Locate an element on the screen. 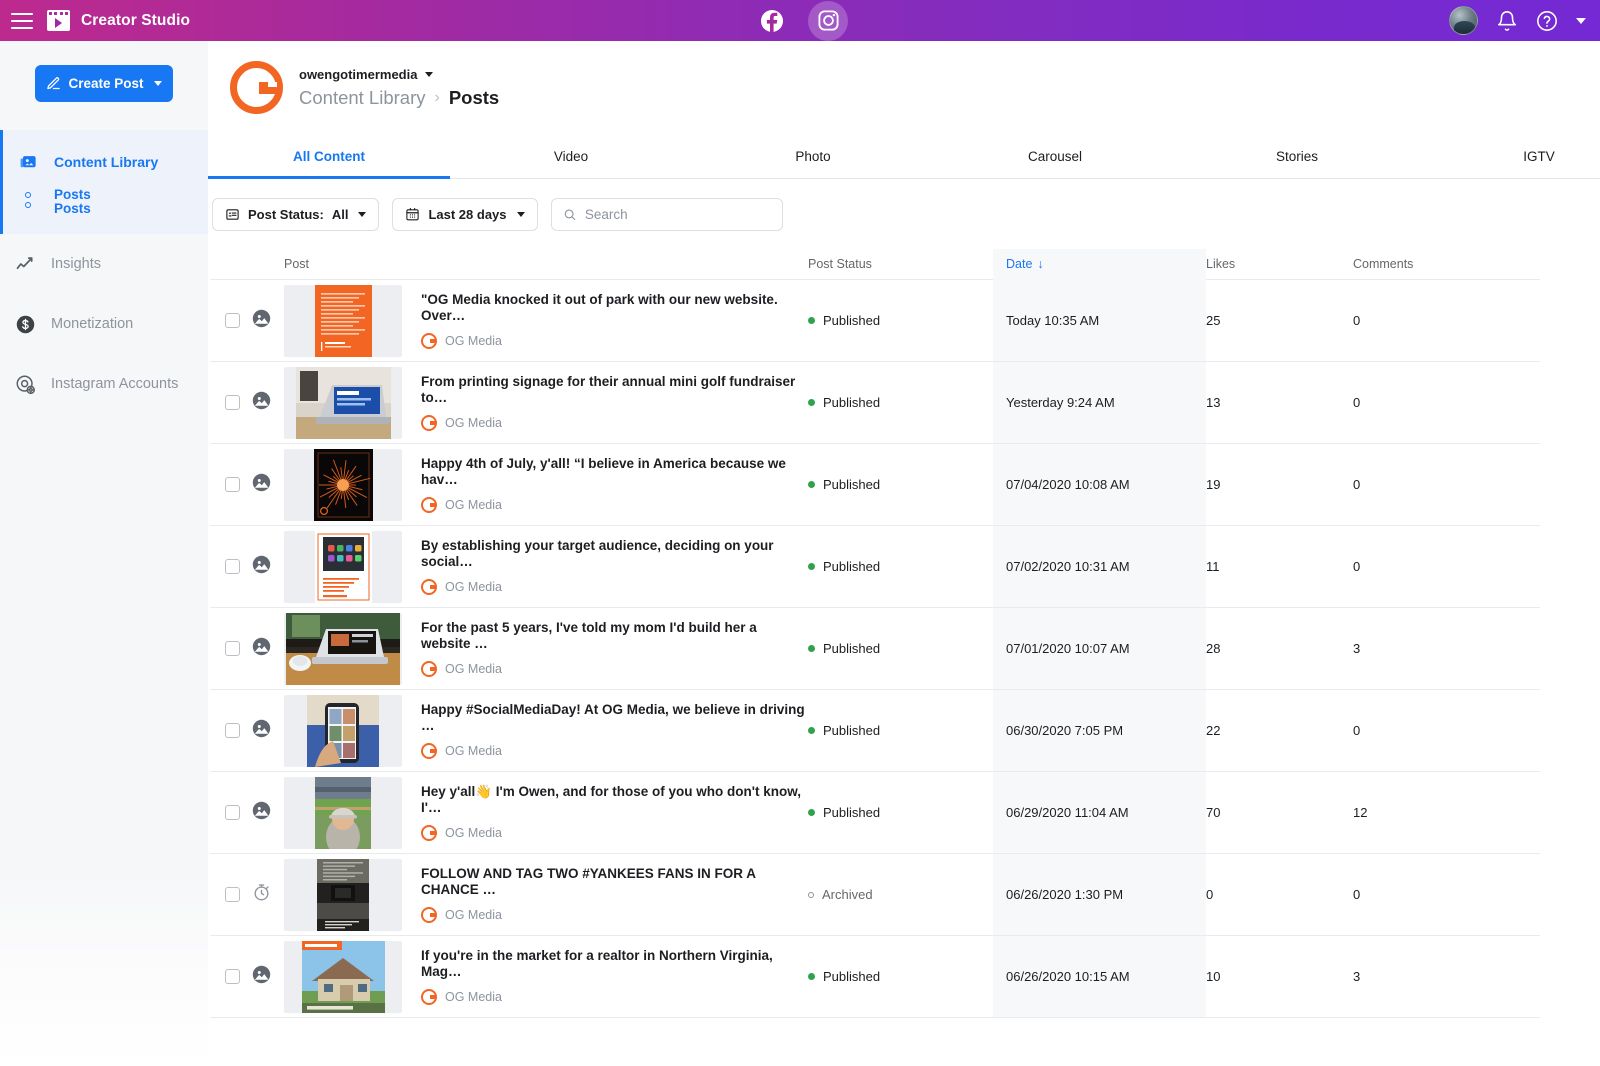 Image resolution: width=1600 pixels, height=1066 pixels. account-menu-chevron-down-icon is located at coordinates (1581, 20).